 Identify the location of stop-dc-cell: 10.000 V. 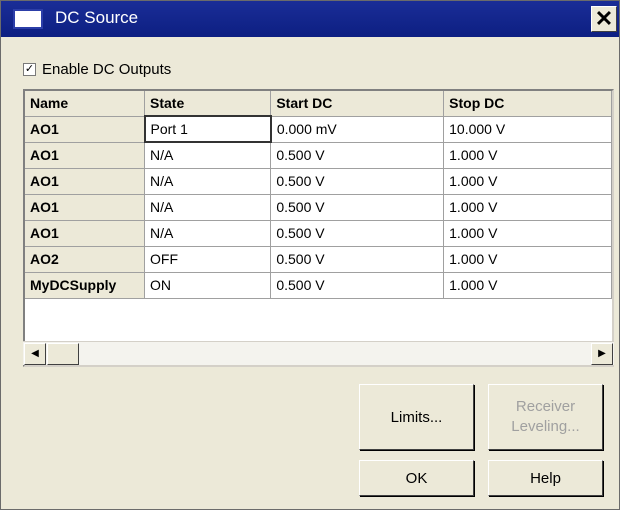
(527, 129).